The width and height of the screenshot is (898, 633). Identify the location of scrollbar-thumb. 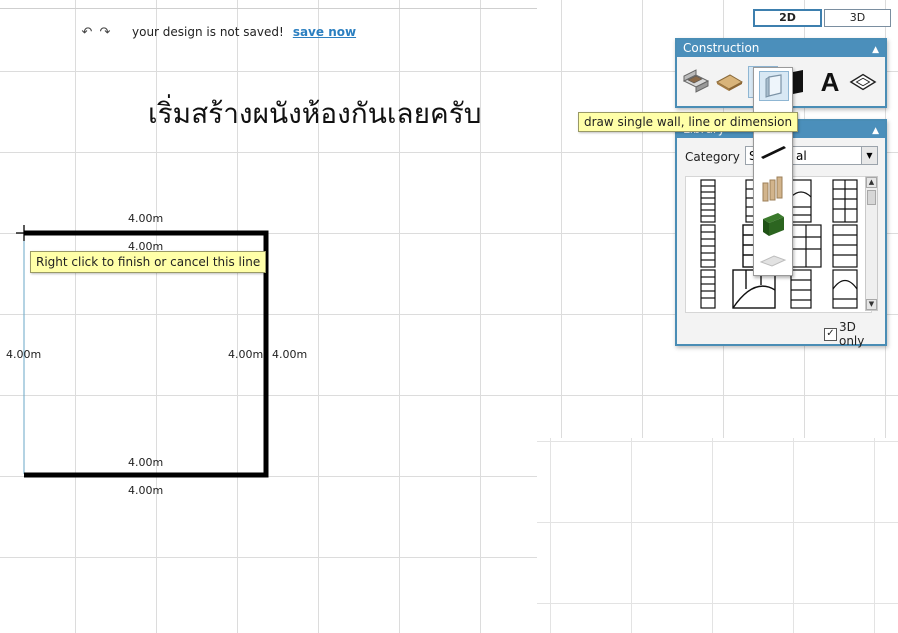
(871, 197).